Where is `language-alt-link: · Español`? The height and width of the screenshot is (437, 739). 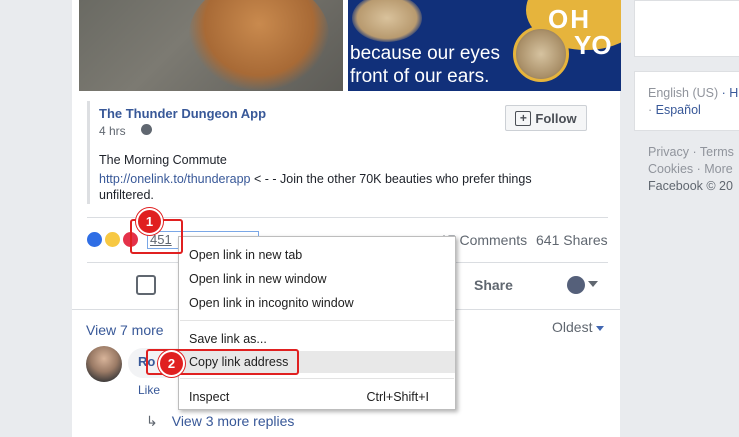
language-alt-link: · Español is located at coordinates (674, 110).